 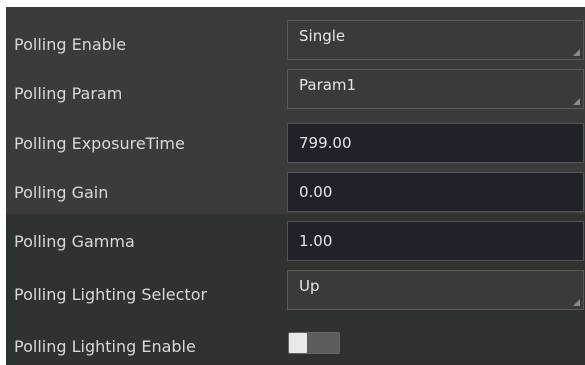 What do you see at coordinates (435, 241) in the screenshot?
I see `polling-gamma-input: 1.00` at bounding box center [435, 241].